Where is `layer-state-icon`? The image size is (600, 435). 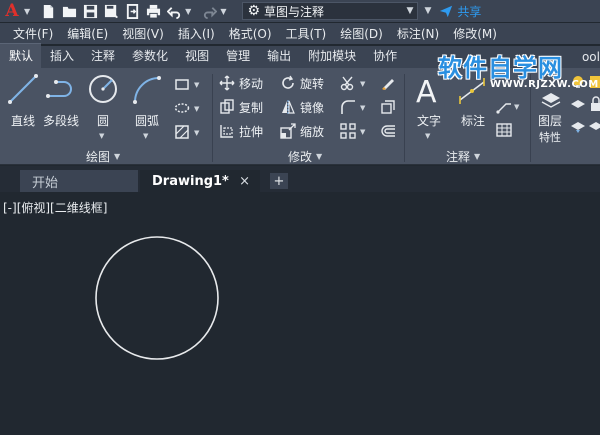 layer-state-icon is located at coordinates (578, 104).